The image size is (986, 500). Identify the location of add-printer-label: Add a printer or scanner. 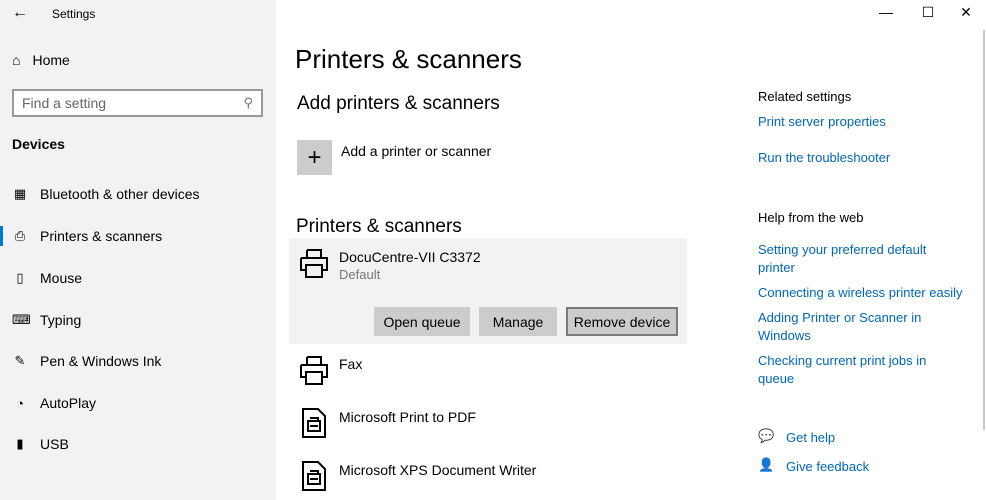
(416, 151).